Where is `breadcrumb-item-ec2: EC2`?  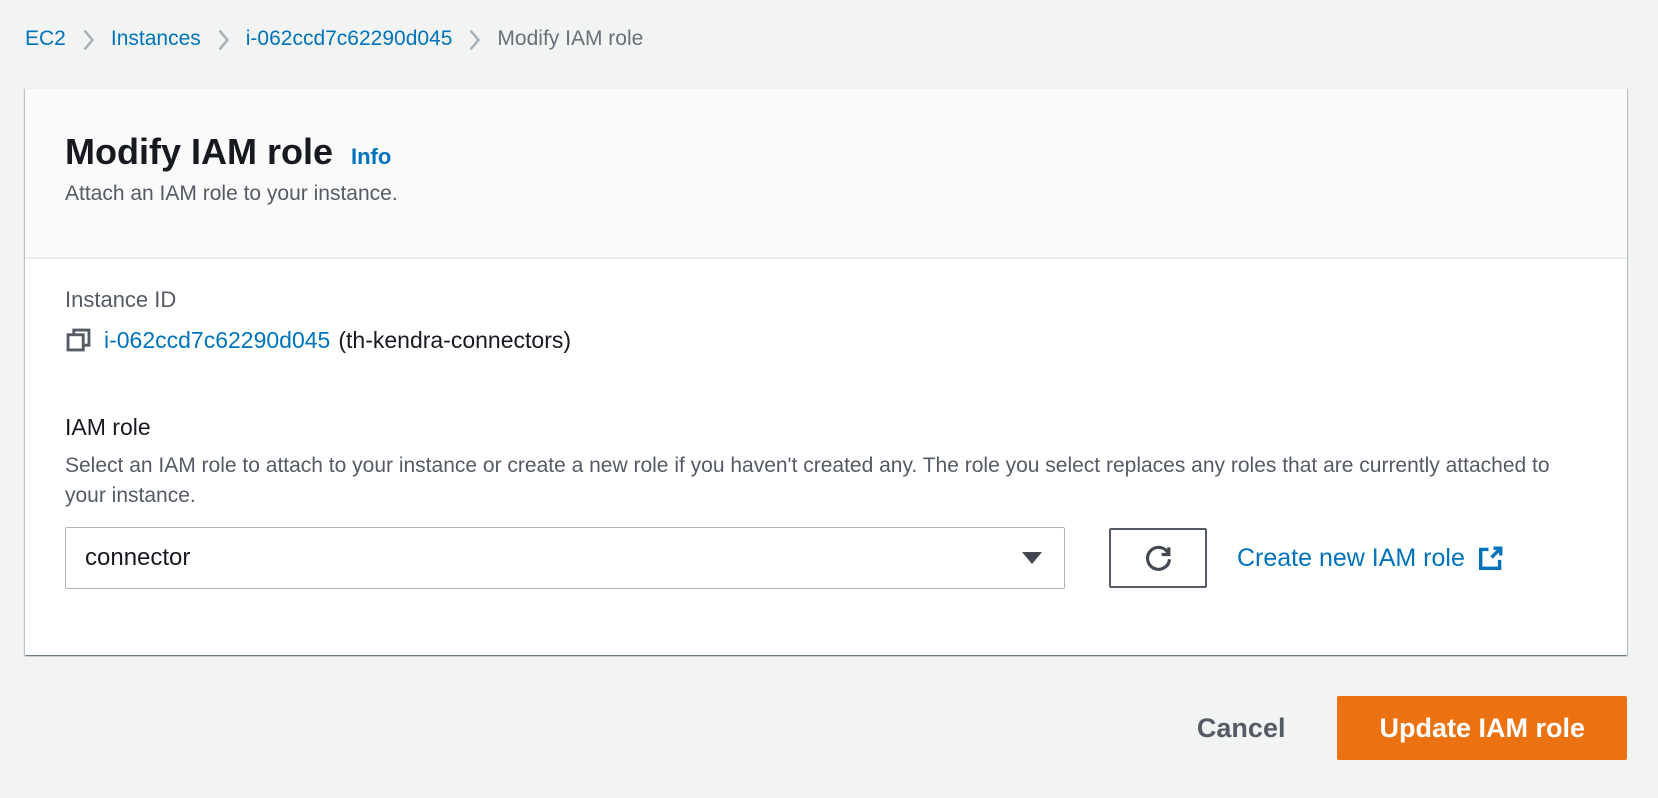
breadcrumb-item-ec2: EC2 is located at coordinates (45, 39).